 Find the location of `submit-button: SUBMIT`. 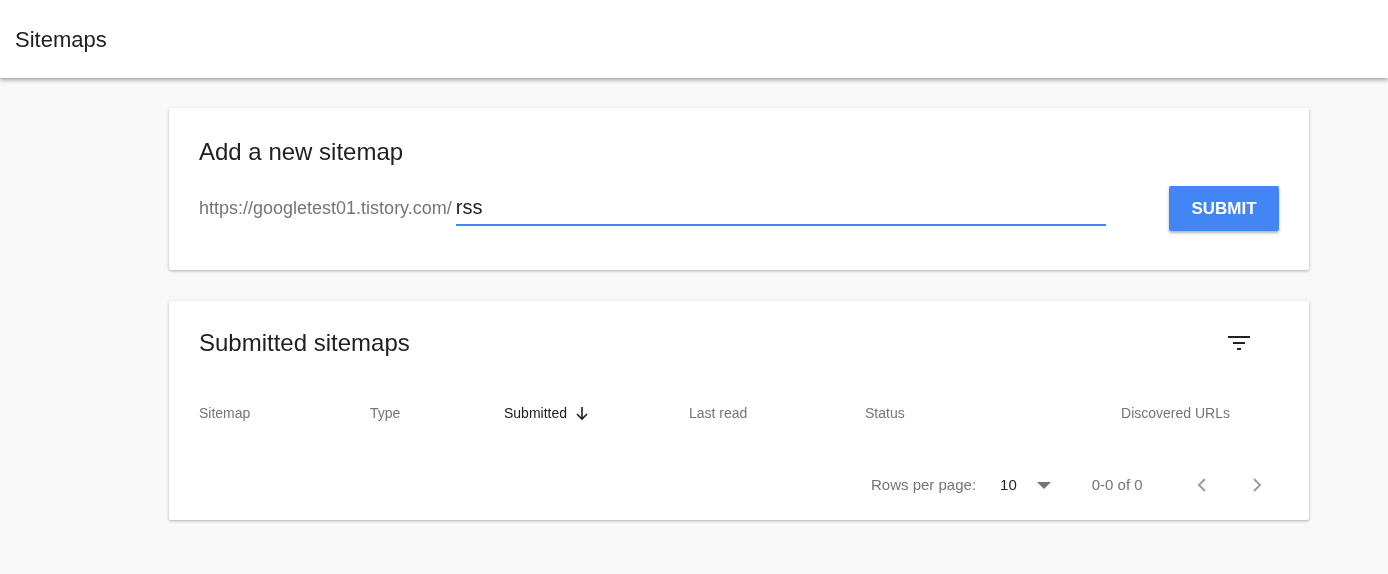

submit-button: SUBMIT is located at coordinates (1224, 208).